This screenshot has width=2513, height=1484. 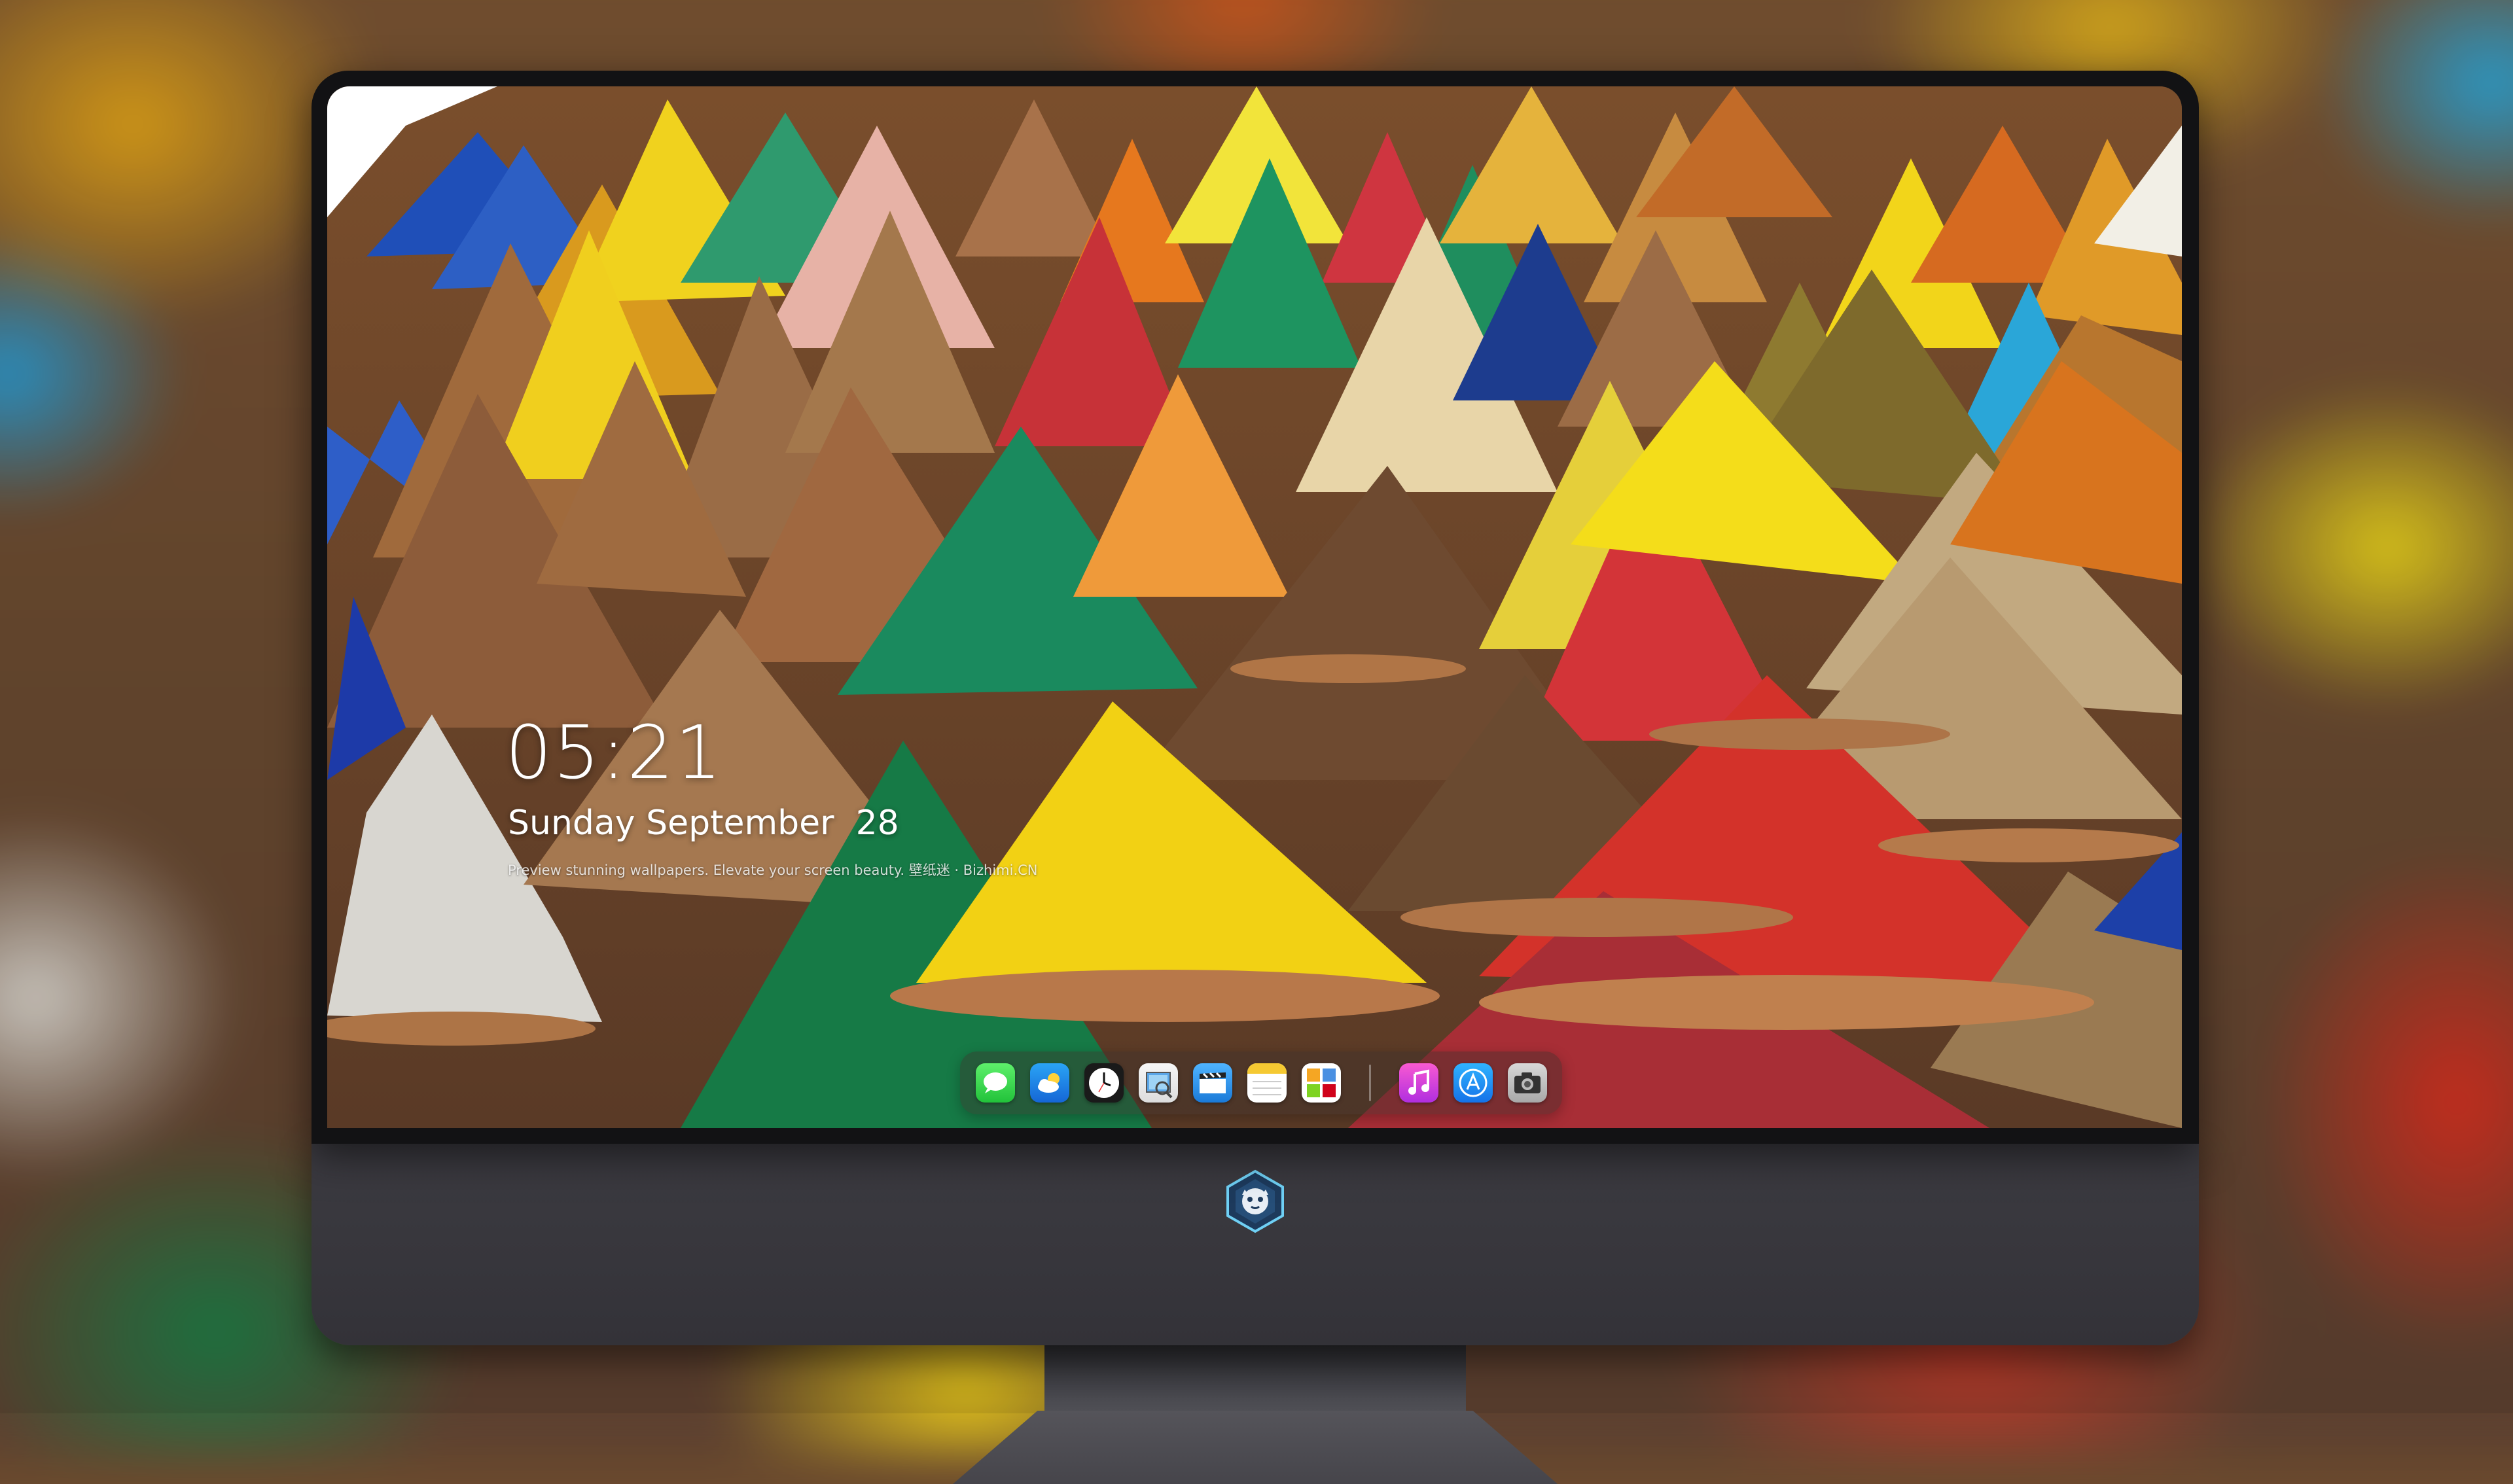 What do you see at coordinates (1158, 1083) in the screenshot?
I see `preview-icon` at bounding box center [1158, 1083].